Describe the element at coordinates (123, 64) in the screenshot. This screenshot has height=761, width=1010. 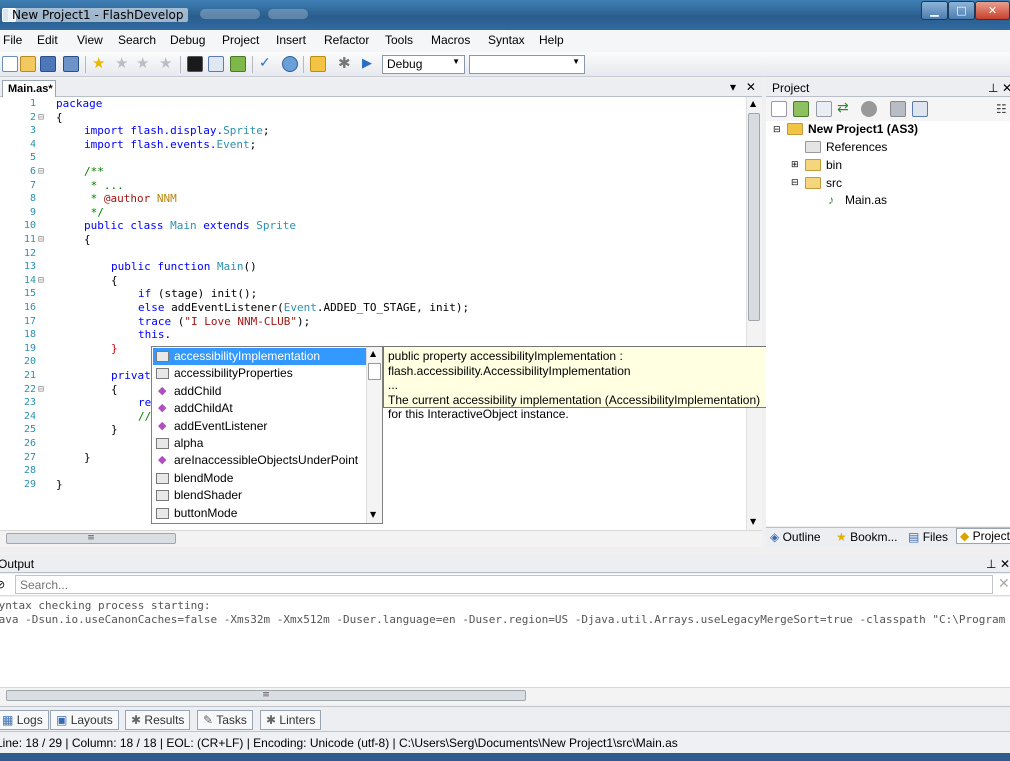
I see `bookmark-next-icon: ★` at that location.